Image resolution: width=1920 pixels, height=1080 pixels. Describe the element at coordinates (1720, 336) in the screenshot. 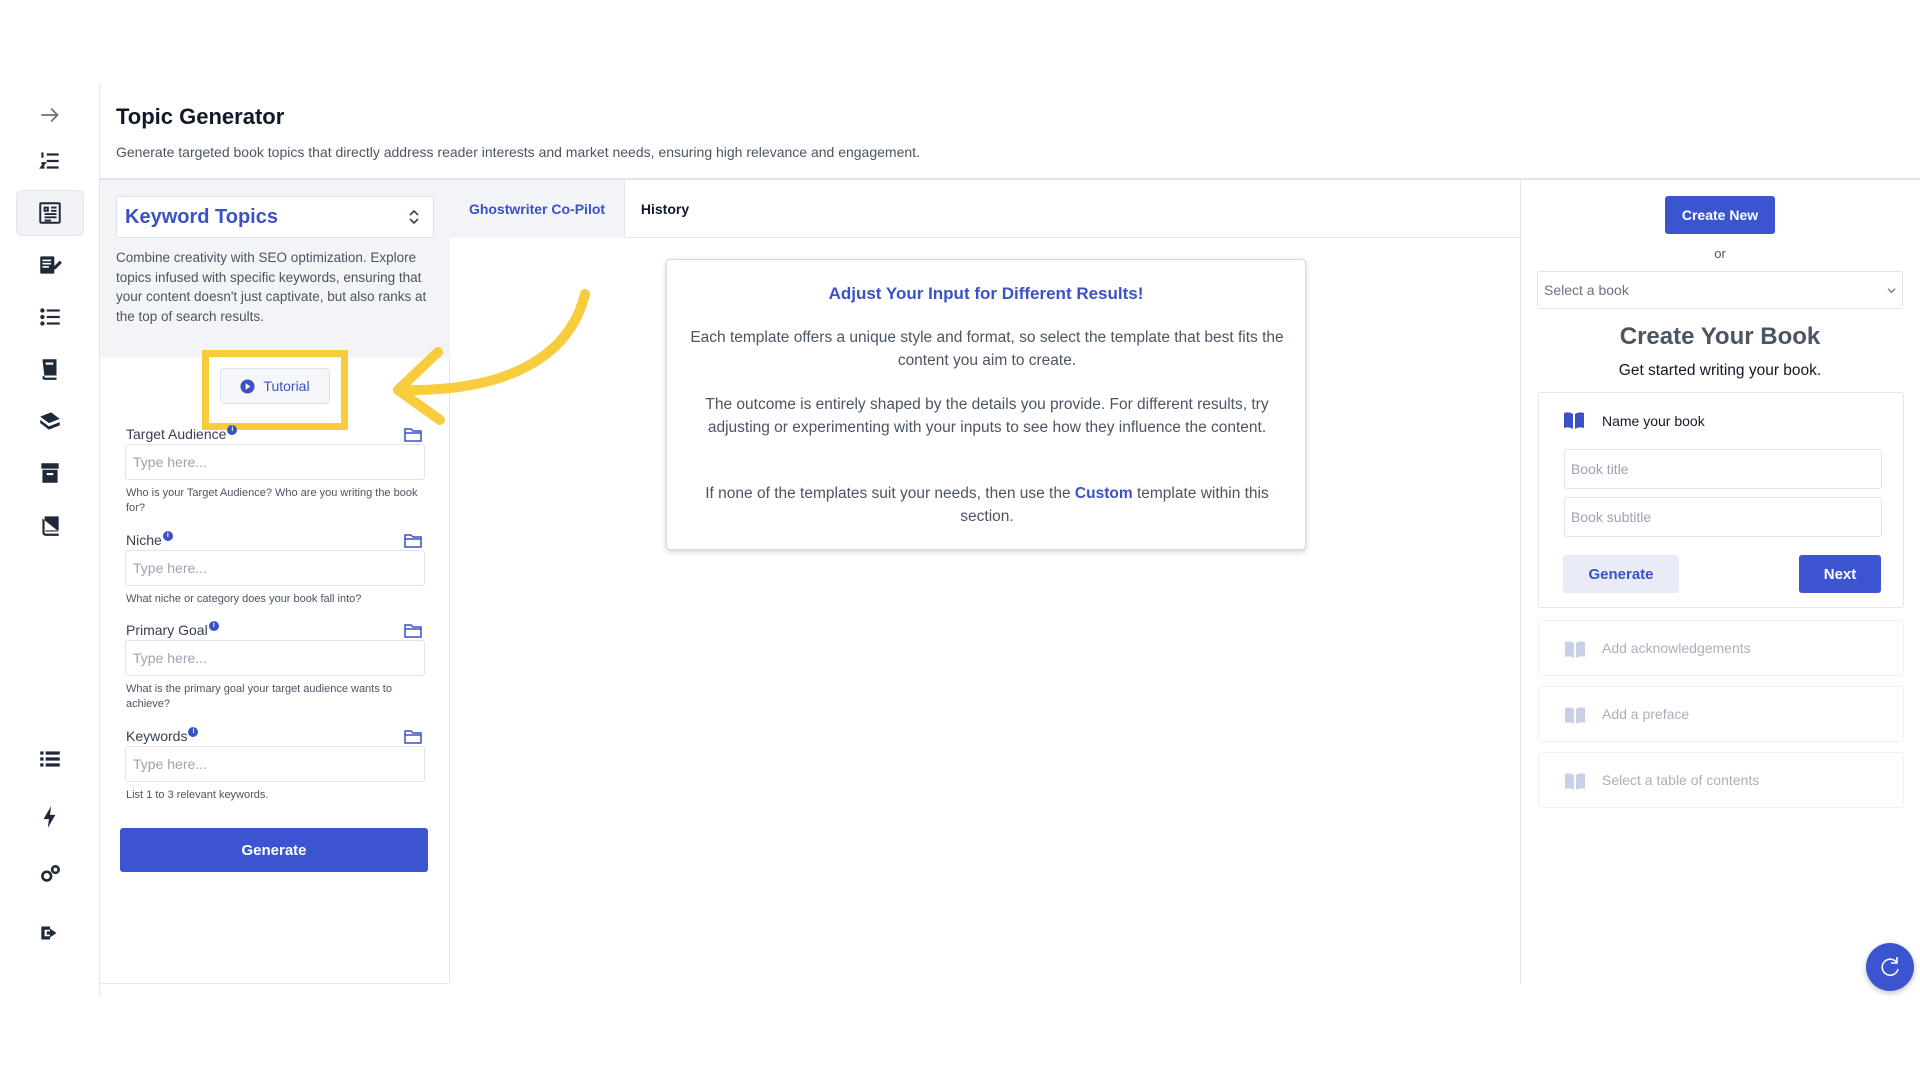

I see `create-book-heading: Create Your Book` at that location.